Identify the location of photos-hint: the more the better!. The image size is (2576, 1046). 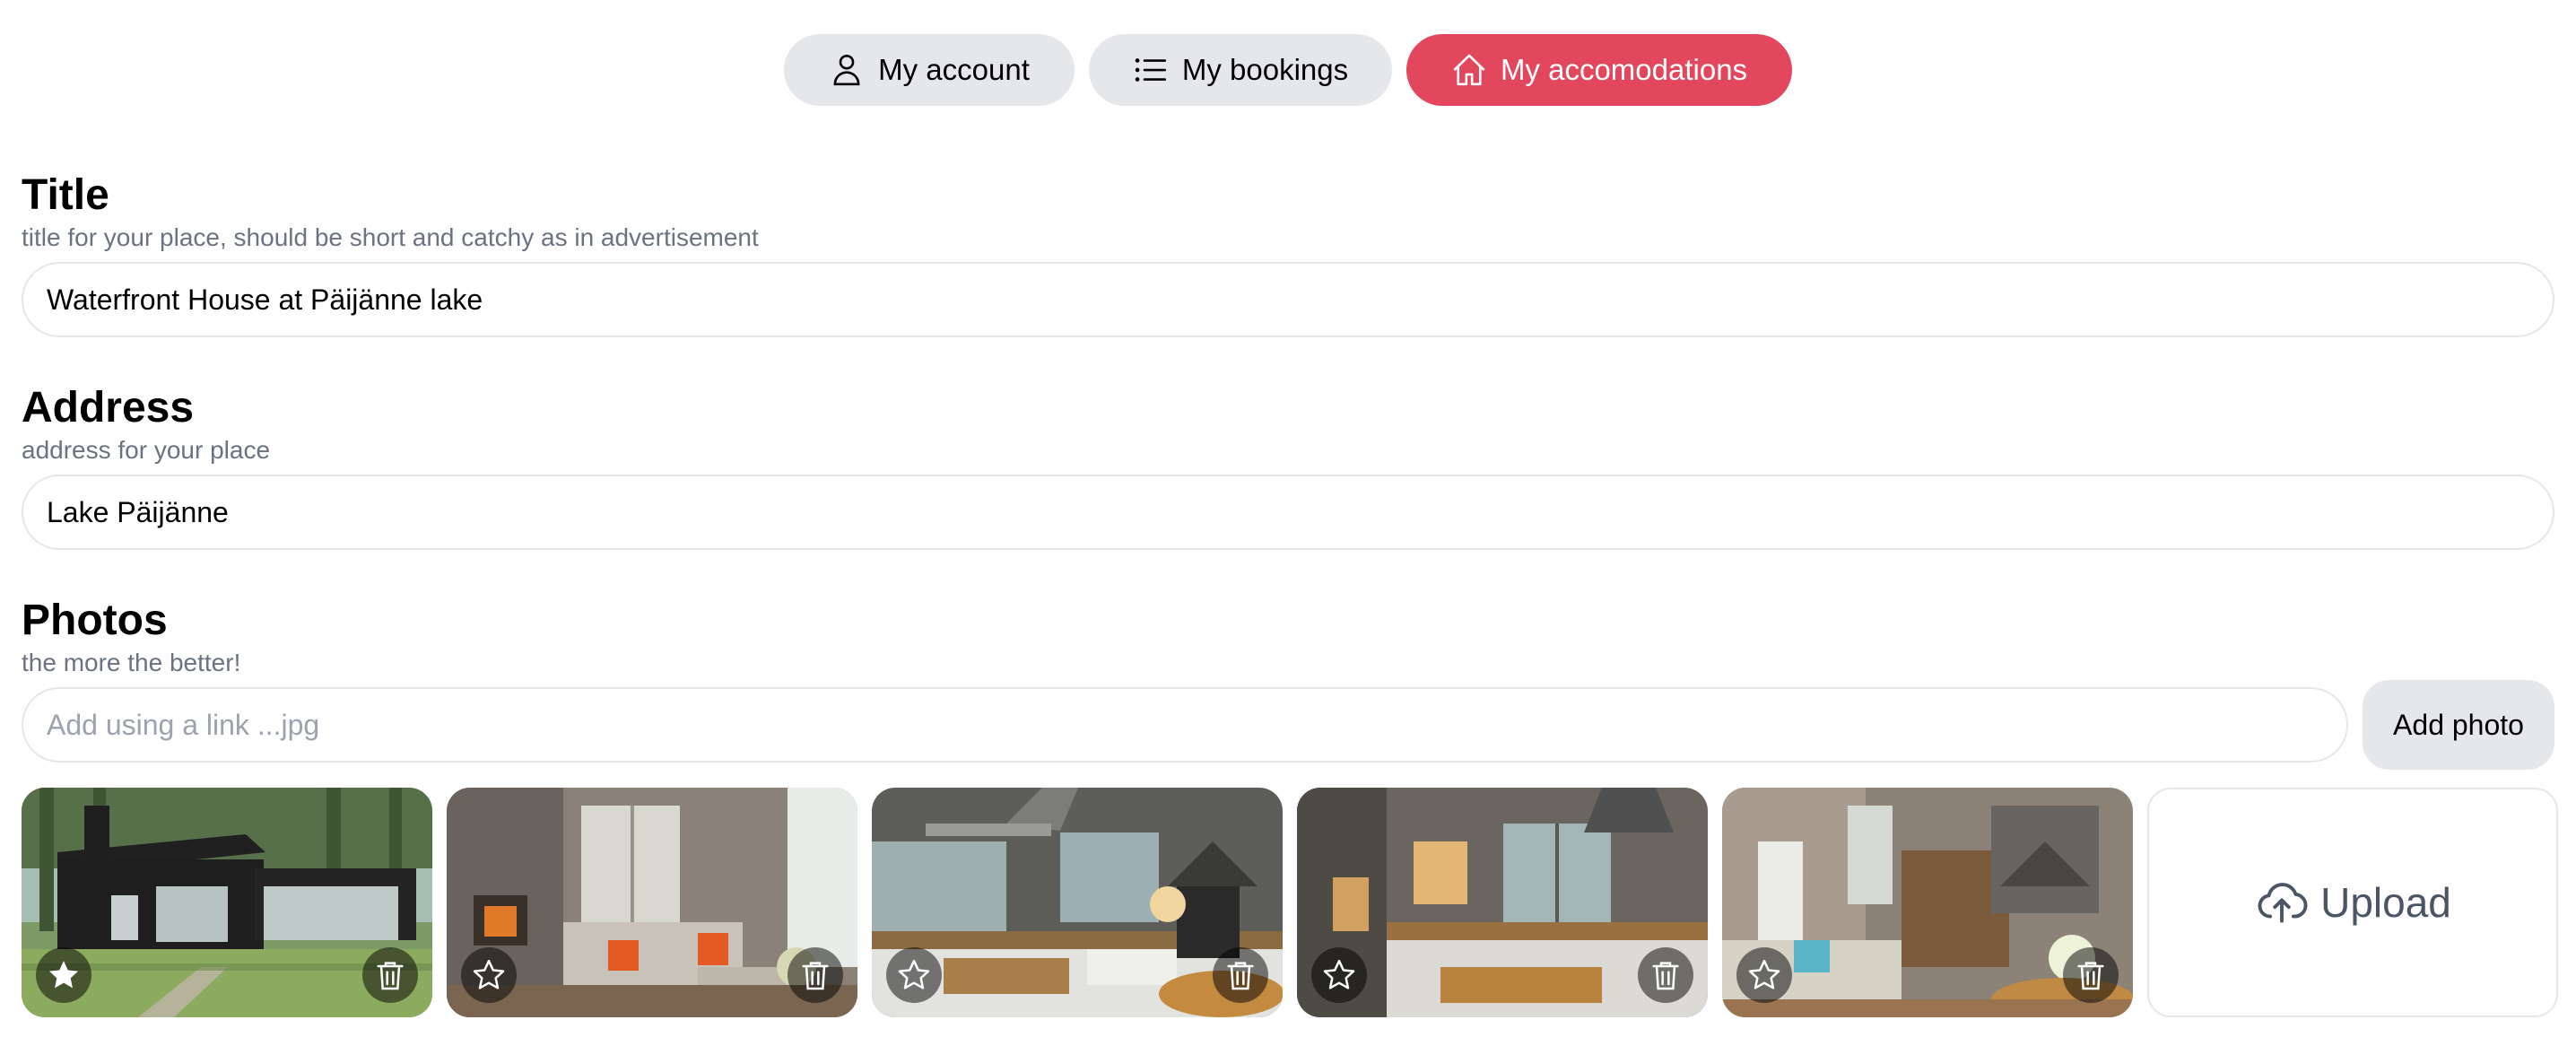
(131, 662).